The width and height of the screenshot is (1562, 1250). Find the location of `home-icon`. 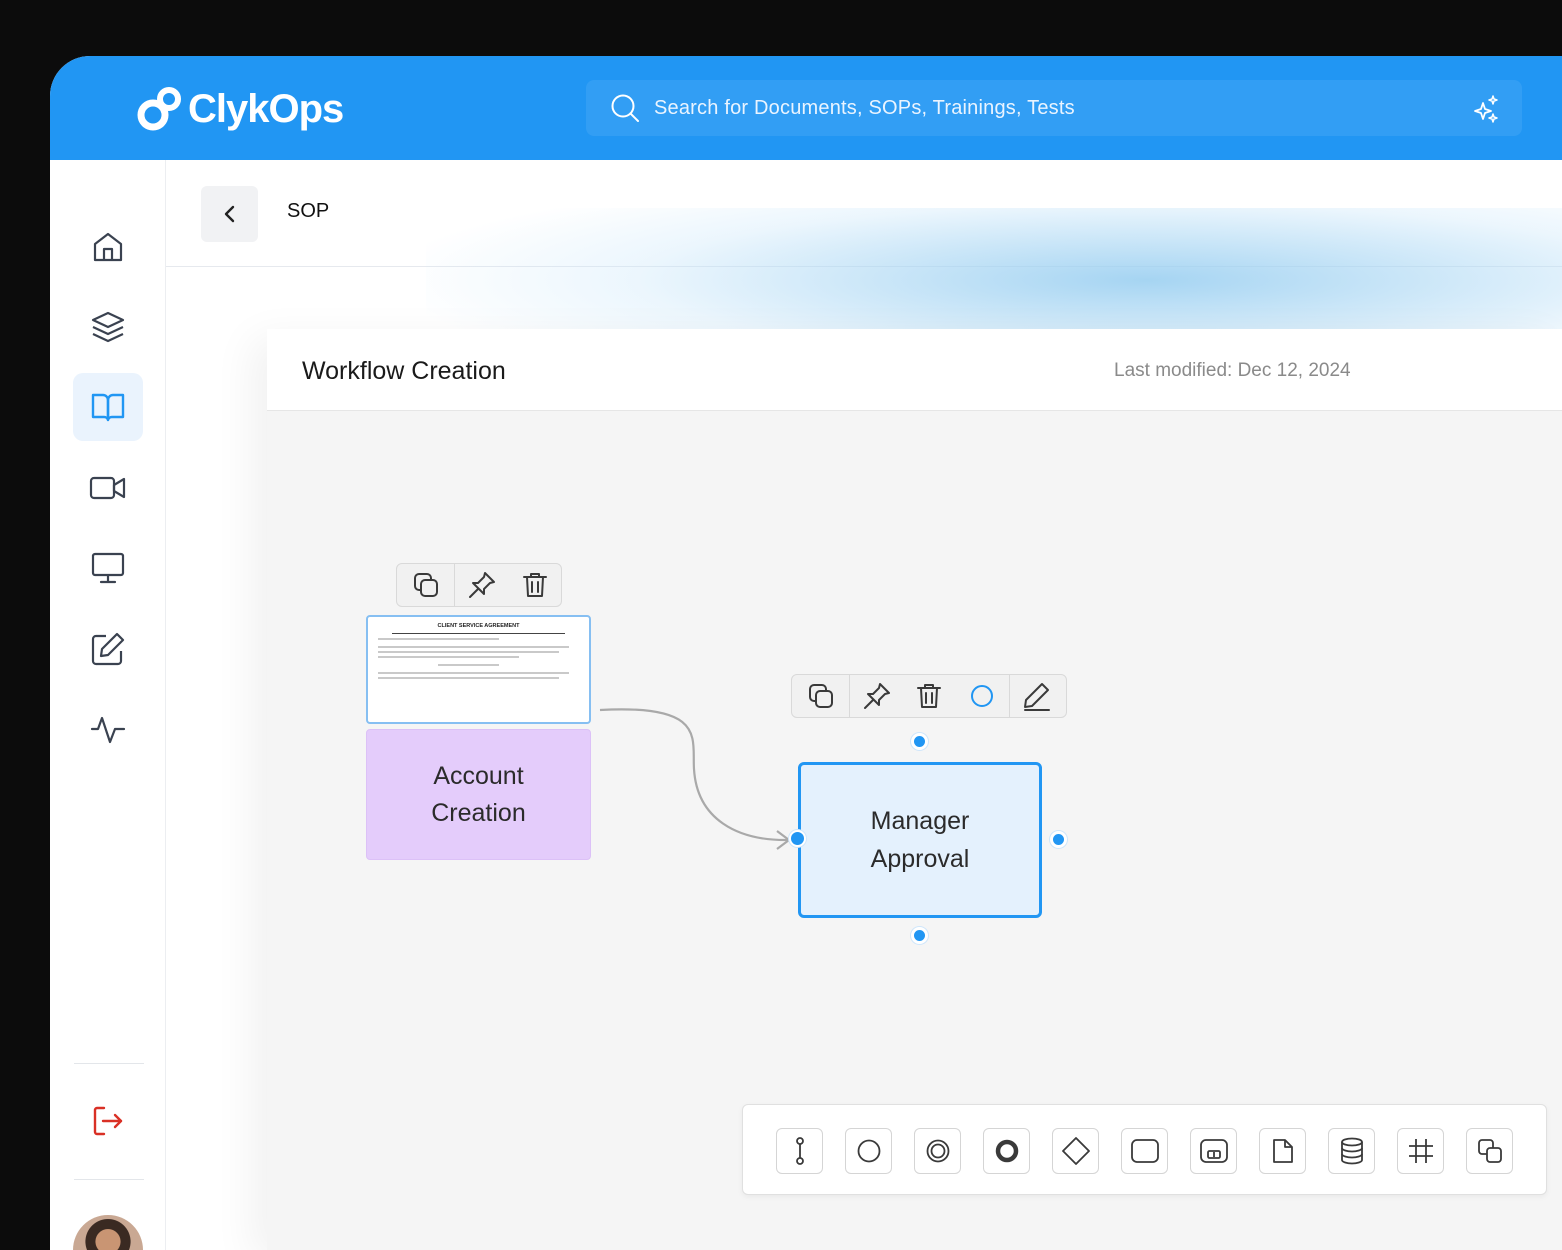

home-icon is located at coordinates (108, 247).